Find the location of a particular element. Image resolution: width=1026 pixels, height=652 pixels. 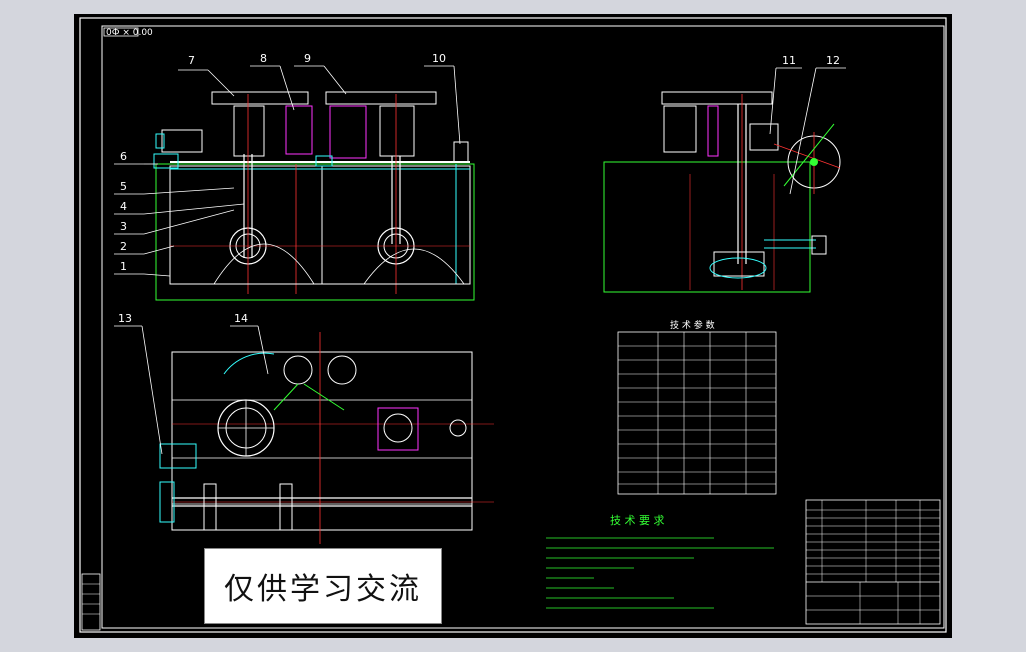

top-view is located at coordinates (326, 438).